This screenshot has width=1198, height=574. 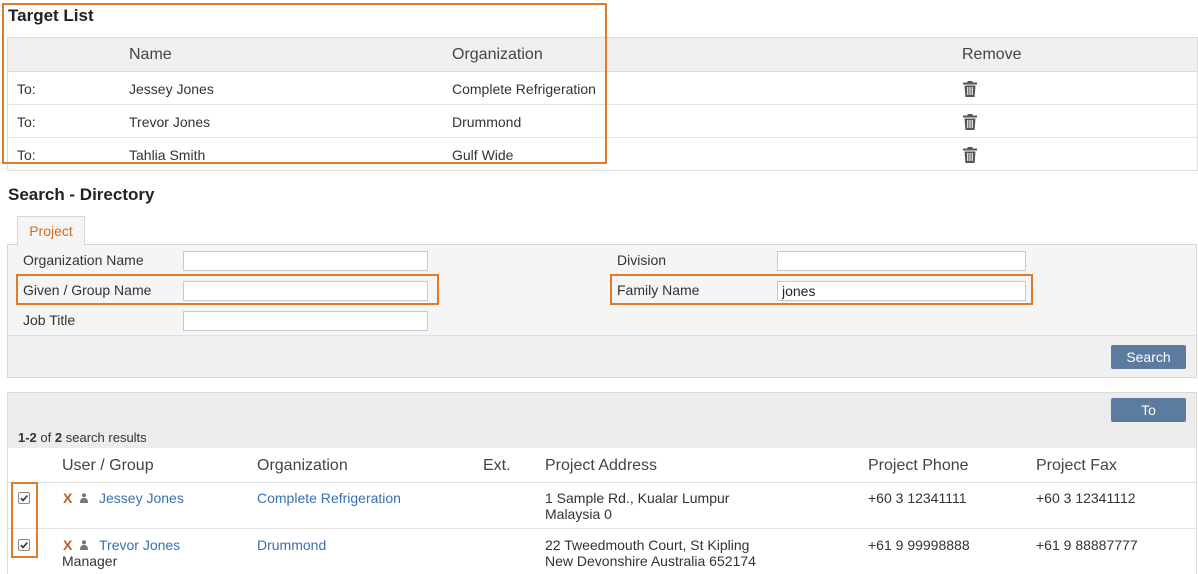 I want to click on organization-name-label: Organization Name, so click(x=83, y=260).